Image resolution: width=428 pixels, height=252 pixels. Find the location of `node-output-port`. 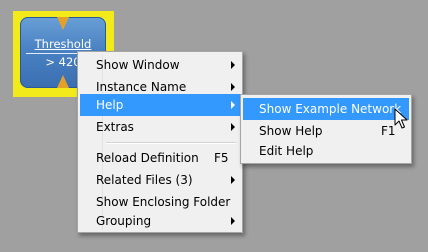

node-output-port is located at coordinates (63, 81).